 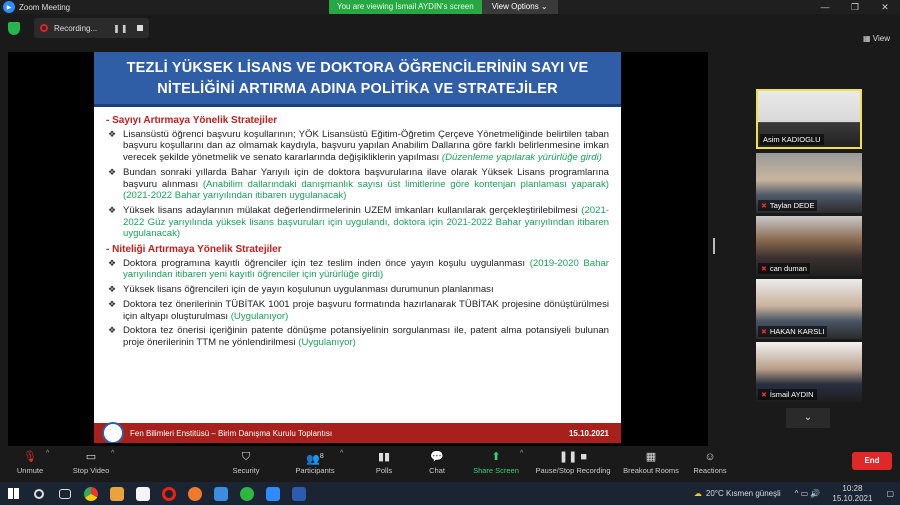 I want to click on section-heading: - Niteliği Artırmaya Yönelik Stratejiler, so click(x=194, y=250).